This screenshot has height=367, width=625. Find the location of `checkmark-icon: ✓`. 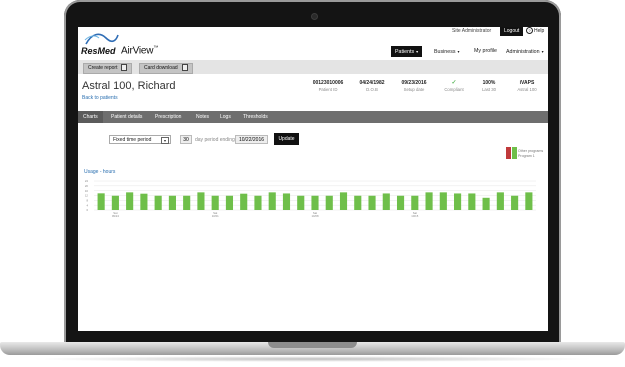

checkmark-icon: ✓ is located at coordinates (454, 83).